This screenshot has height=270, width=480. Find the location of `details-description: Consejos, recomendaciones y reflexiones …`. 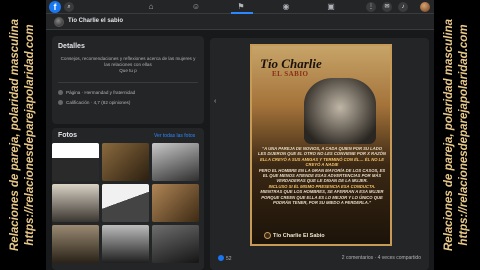

details-description: Consejos, recomendaciones y reflexiones … is located at coordinates (128, 65).